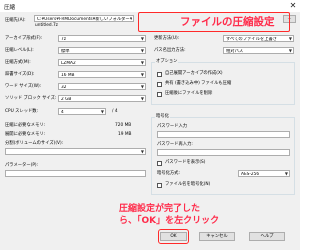 The height and width of the screenshot is (250, 320). I want to click on sfx-checkbox, so click(159, 74).